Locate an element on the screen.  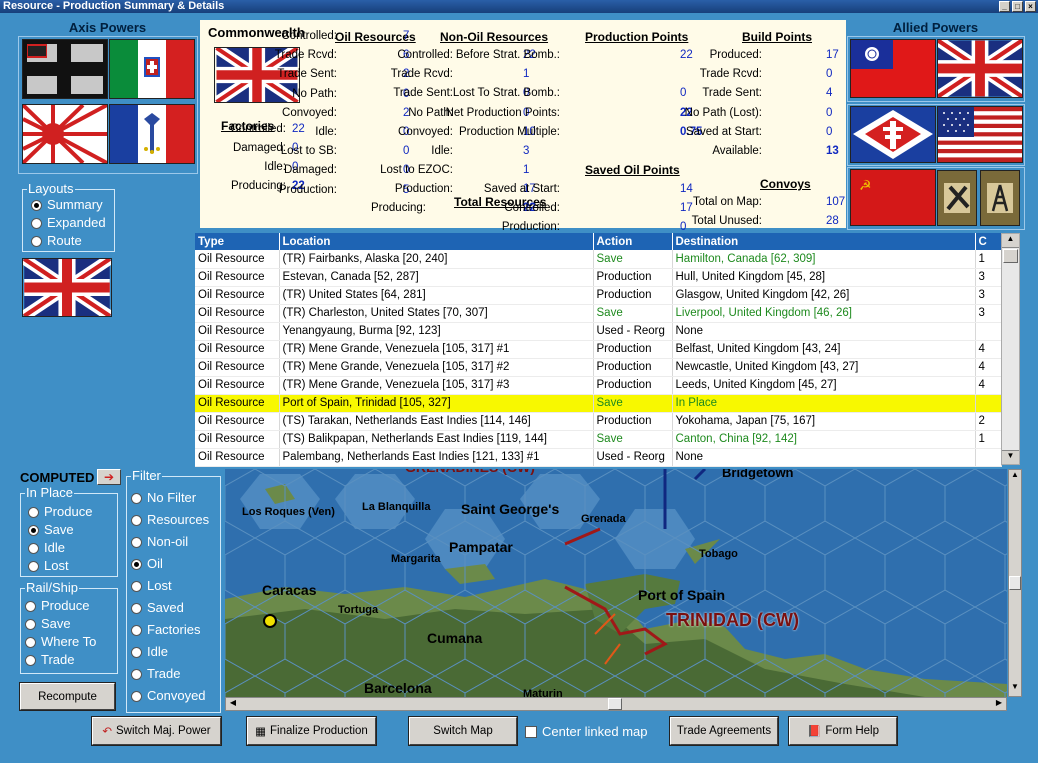
map-hscrollbar: ◀ ▶ is located at coordinates (616, 704).